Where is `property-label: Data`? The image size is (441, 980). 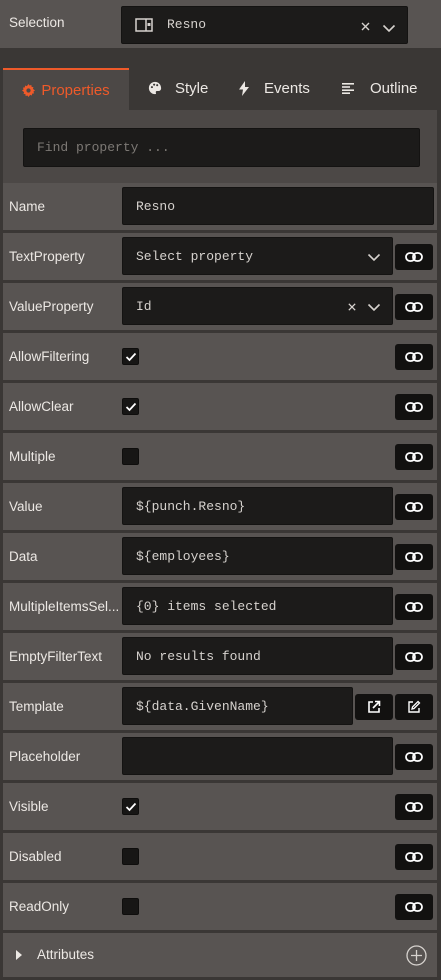 property-label: Data is located at coordinates (23, 556).